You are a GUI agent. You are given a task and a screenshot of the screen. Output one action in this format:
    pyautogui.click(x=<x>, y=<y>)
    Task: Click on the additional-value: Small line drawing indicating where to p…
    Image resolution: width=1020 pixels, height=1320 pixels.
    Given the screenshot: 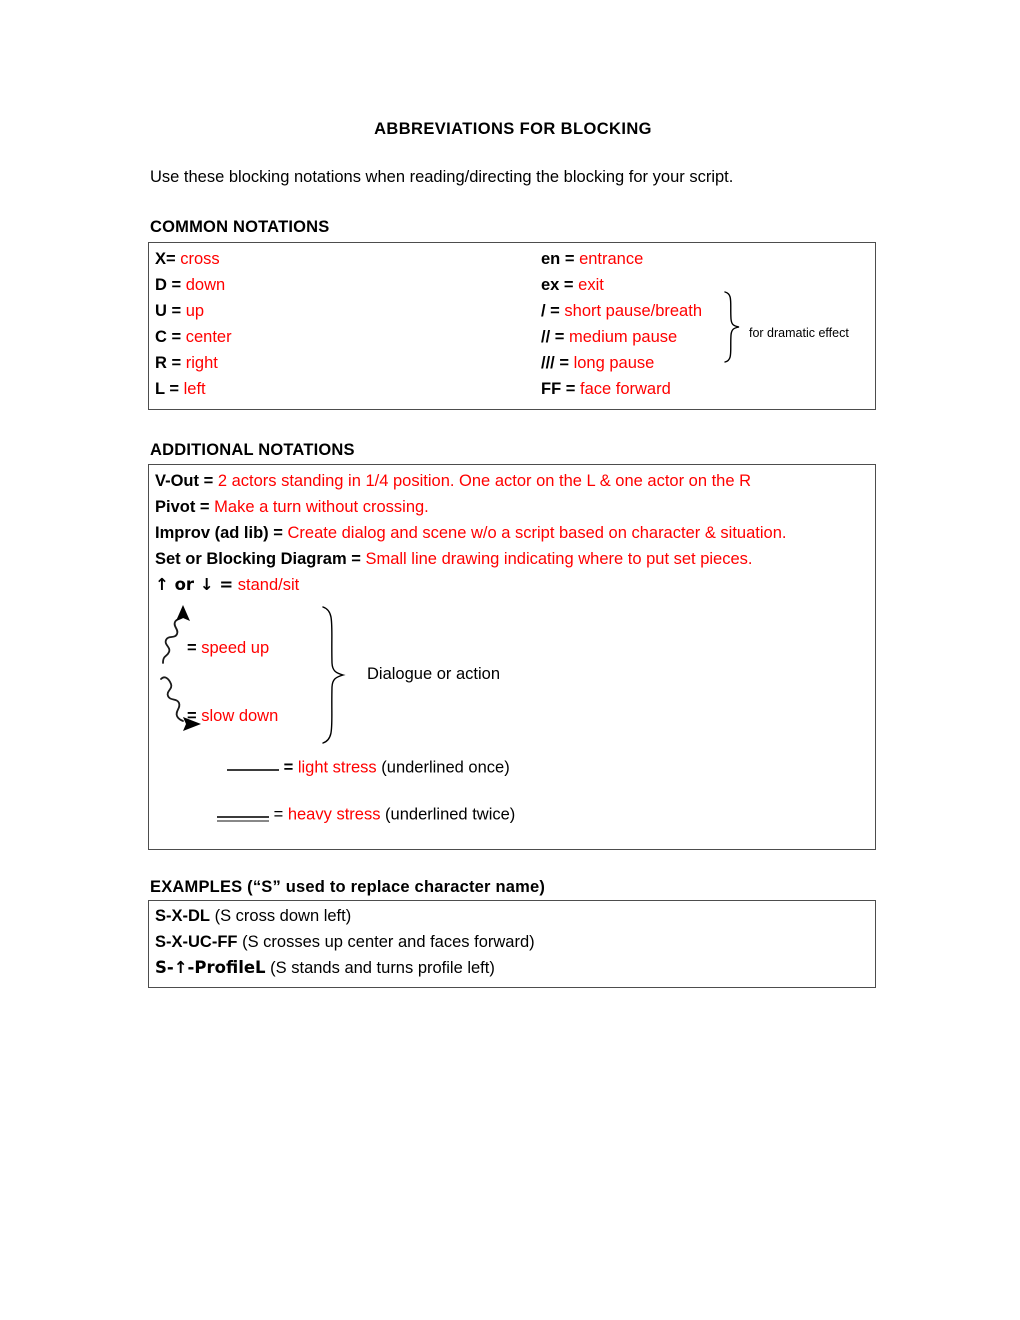 What is the action you would take?
    pyautogui.click(x=559, y=559)
    